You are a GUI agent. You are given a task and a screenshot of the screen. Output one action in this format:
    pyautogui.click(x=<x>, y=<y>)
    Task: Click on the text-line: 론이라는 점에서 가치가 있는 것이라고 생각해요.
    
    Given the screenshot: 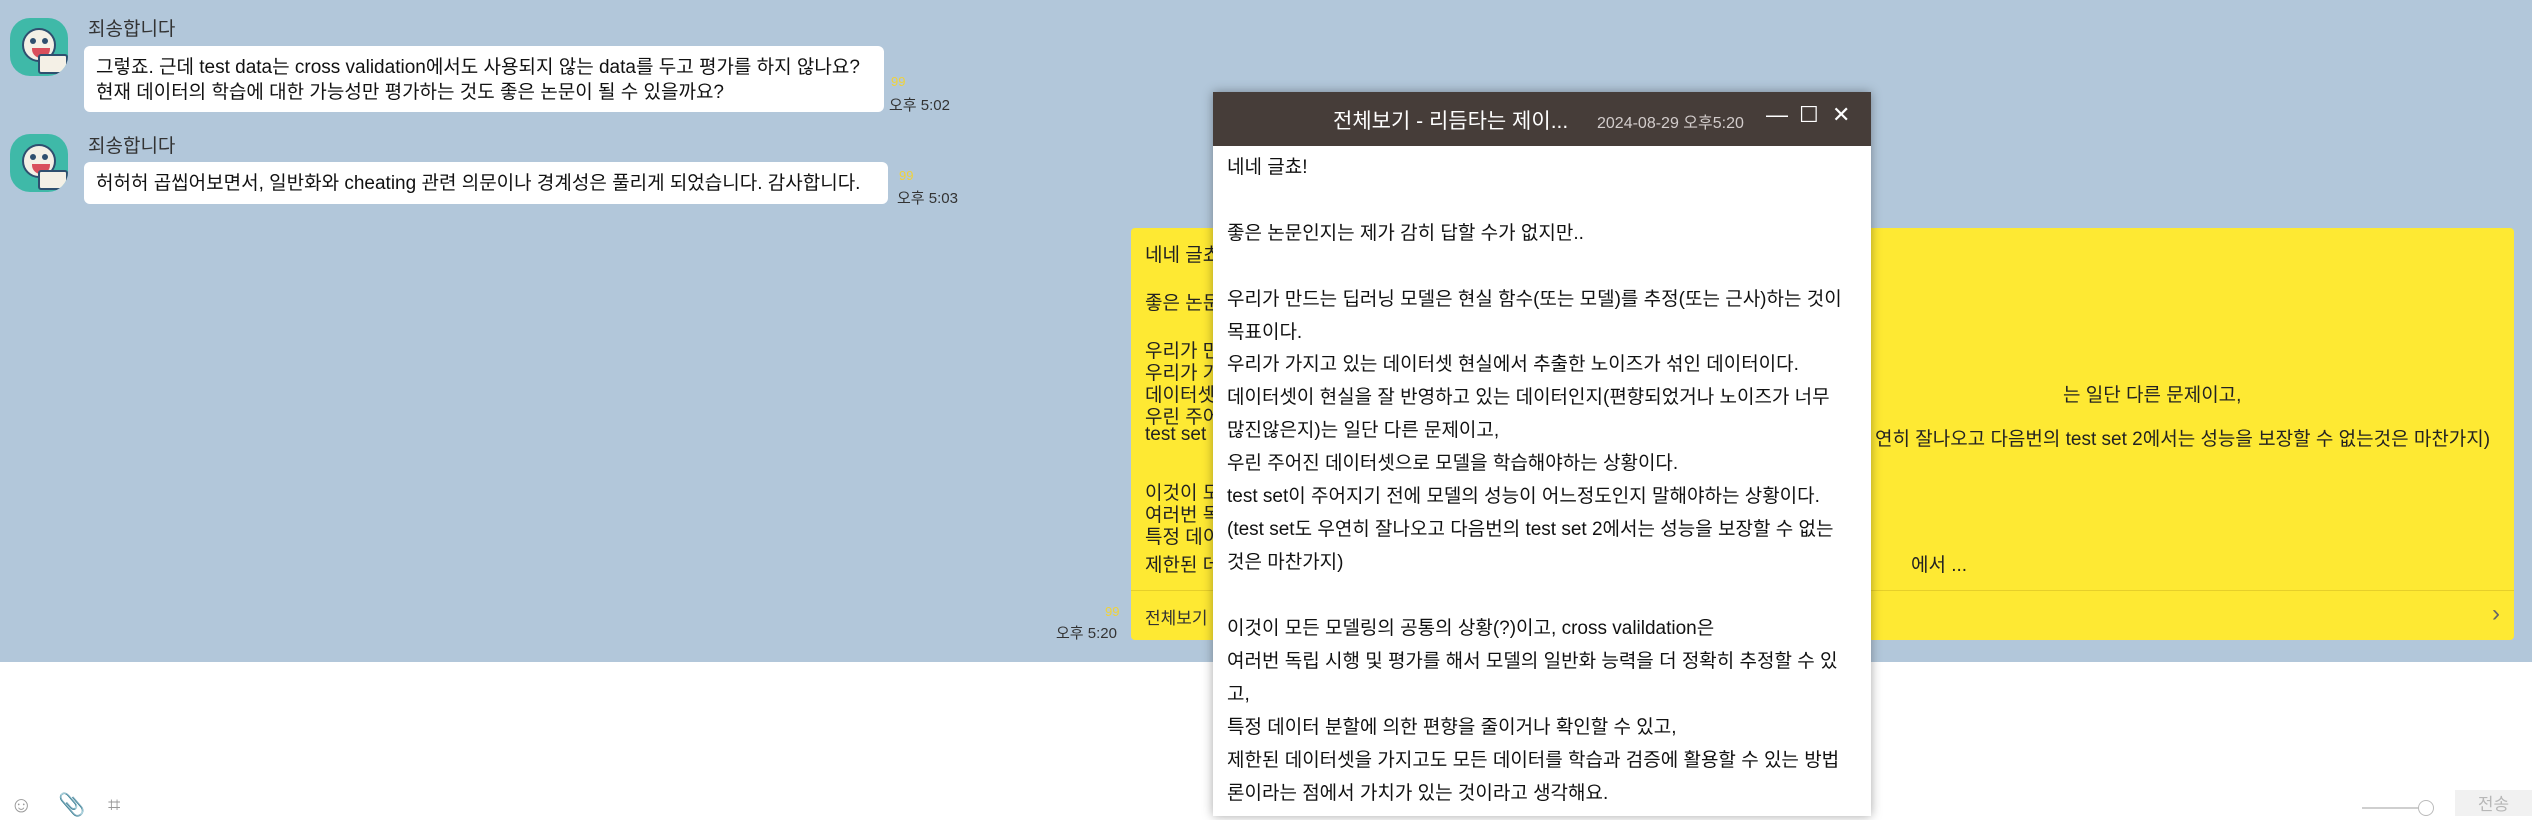 What is the action you would take?
    pyautogui.click(x=1418, y=793)
    